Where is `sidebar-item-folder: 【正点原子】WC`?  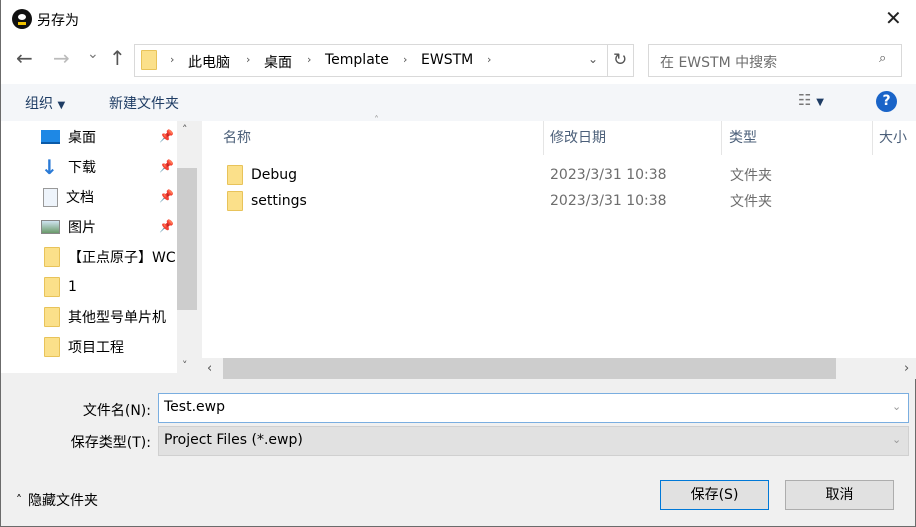 sidebar-item-folder: 【正点原子】WC is located at coordinates (112, 257).